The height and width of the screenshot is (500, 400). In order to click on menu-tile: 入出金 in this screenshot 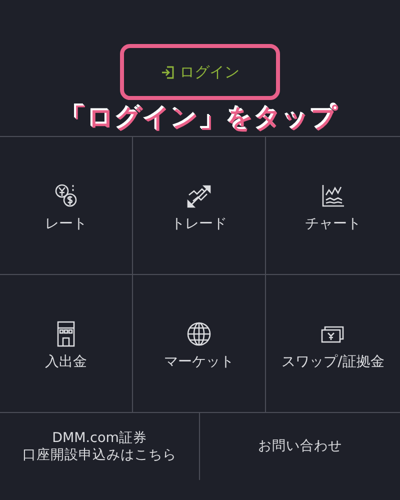, I will do `click(66, 344)`.